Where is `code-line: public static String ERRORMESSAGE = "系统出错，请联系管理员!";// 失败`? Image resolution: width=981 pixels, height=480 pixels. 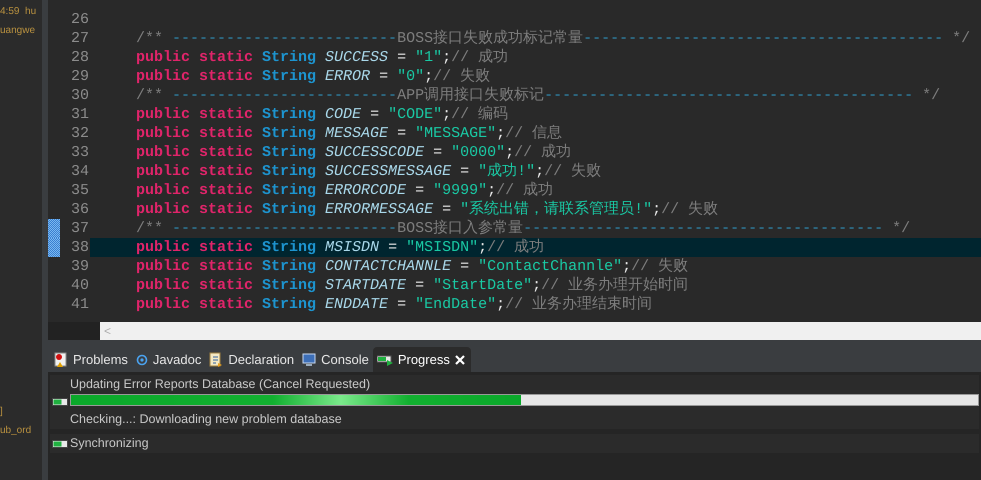 code-line: public static String ERRORMESSAGE = "系统出错，请联系管理员!";// 失败 is located at coordinates (426, 209).